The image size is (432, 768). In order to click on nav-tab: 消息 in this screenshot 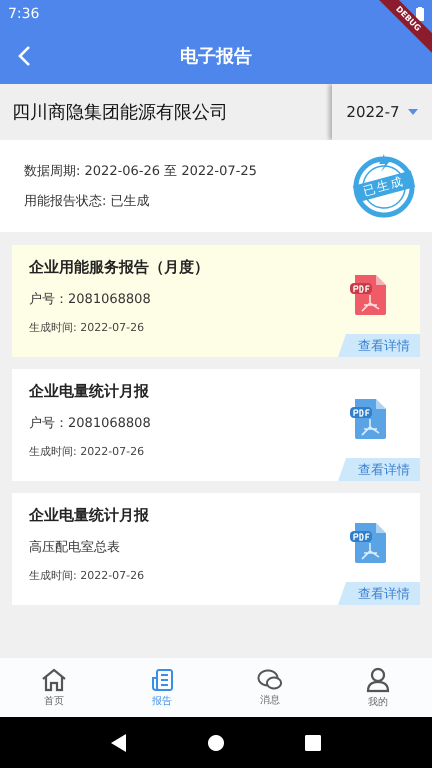, I will do `click(270, 687)`.